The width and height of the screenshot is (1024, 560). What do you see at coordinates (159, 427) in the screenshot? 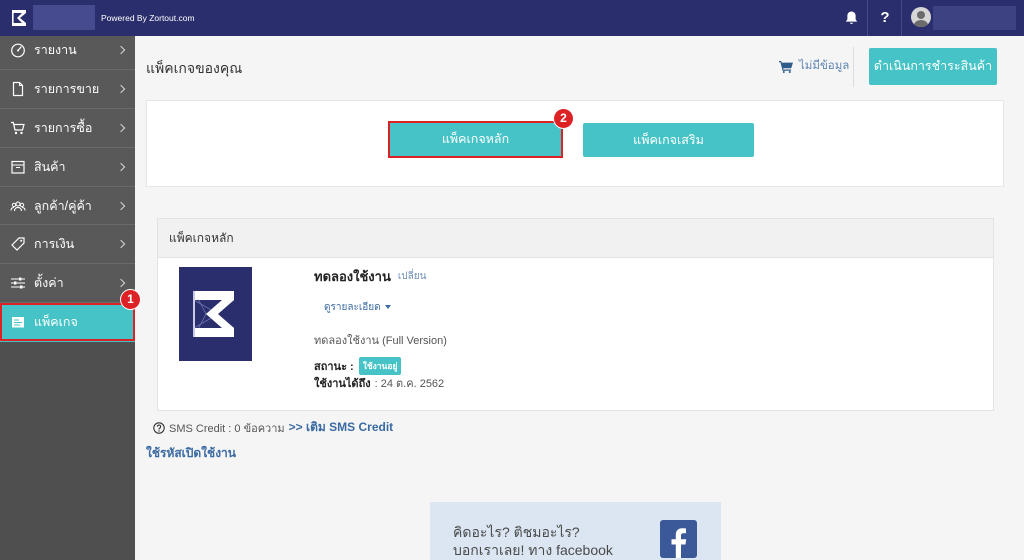
I see `question-circle-icon` at bounding box center [159, 427].